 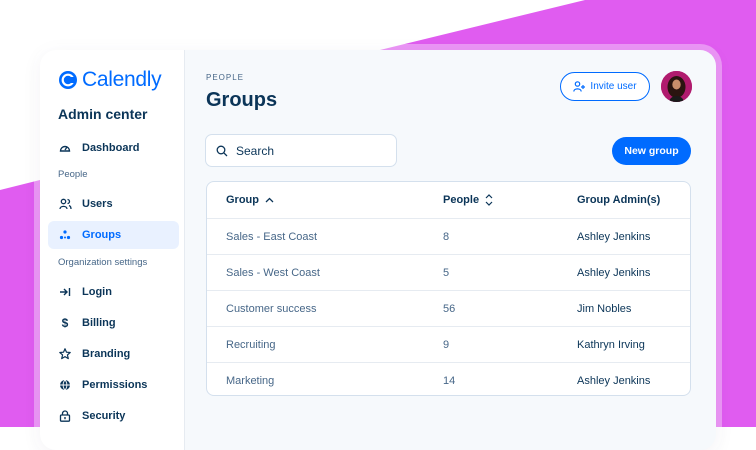 I want to click on people-count-cell: 9, so click(x=446, y=345).